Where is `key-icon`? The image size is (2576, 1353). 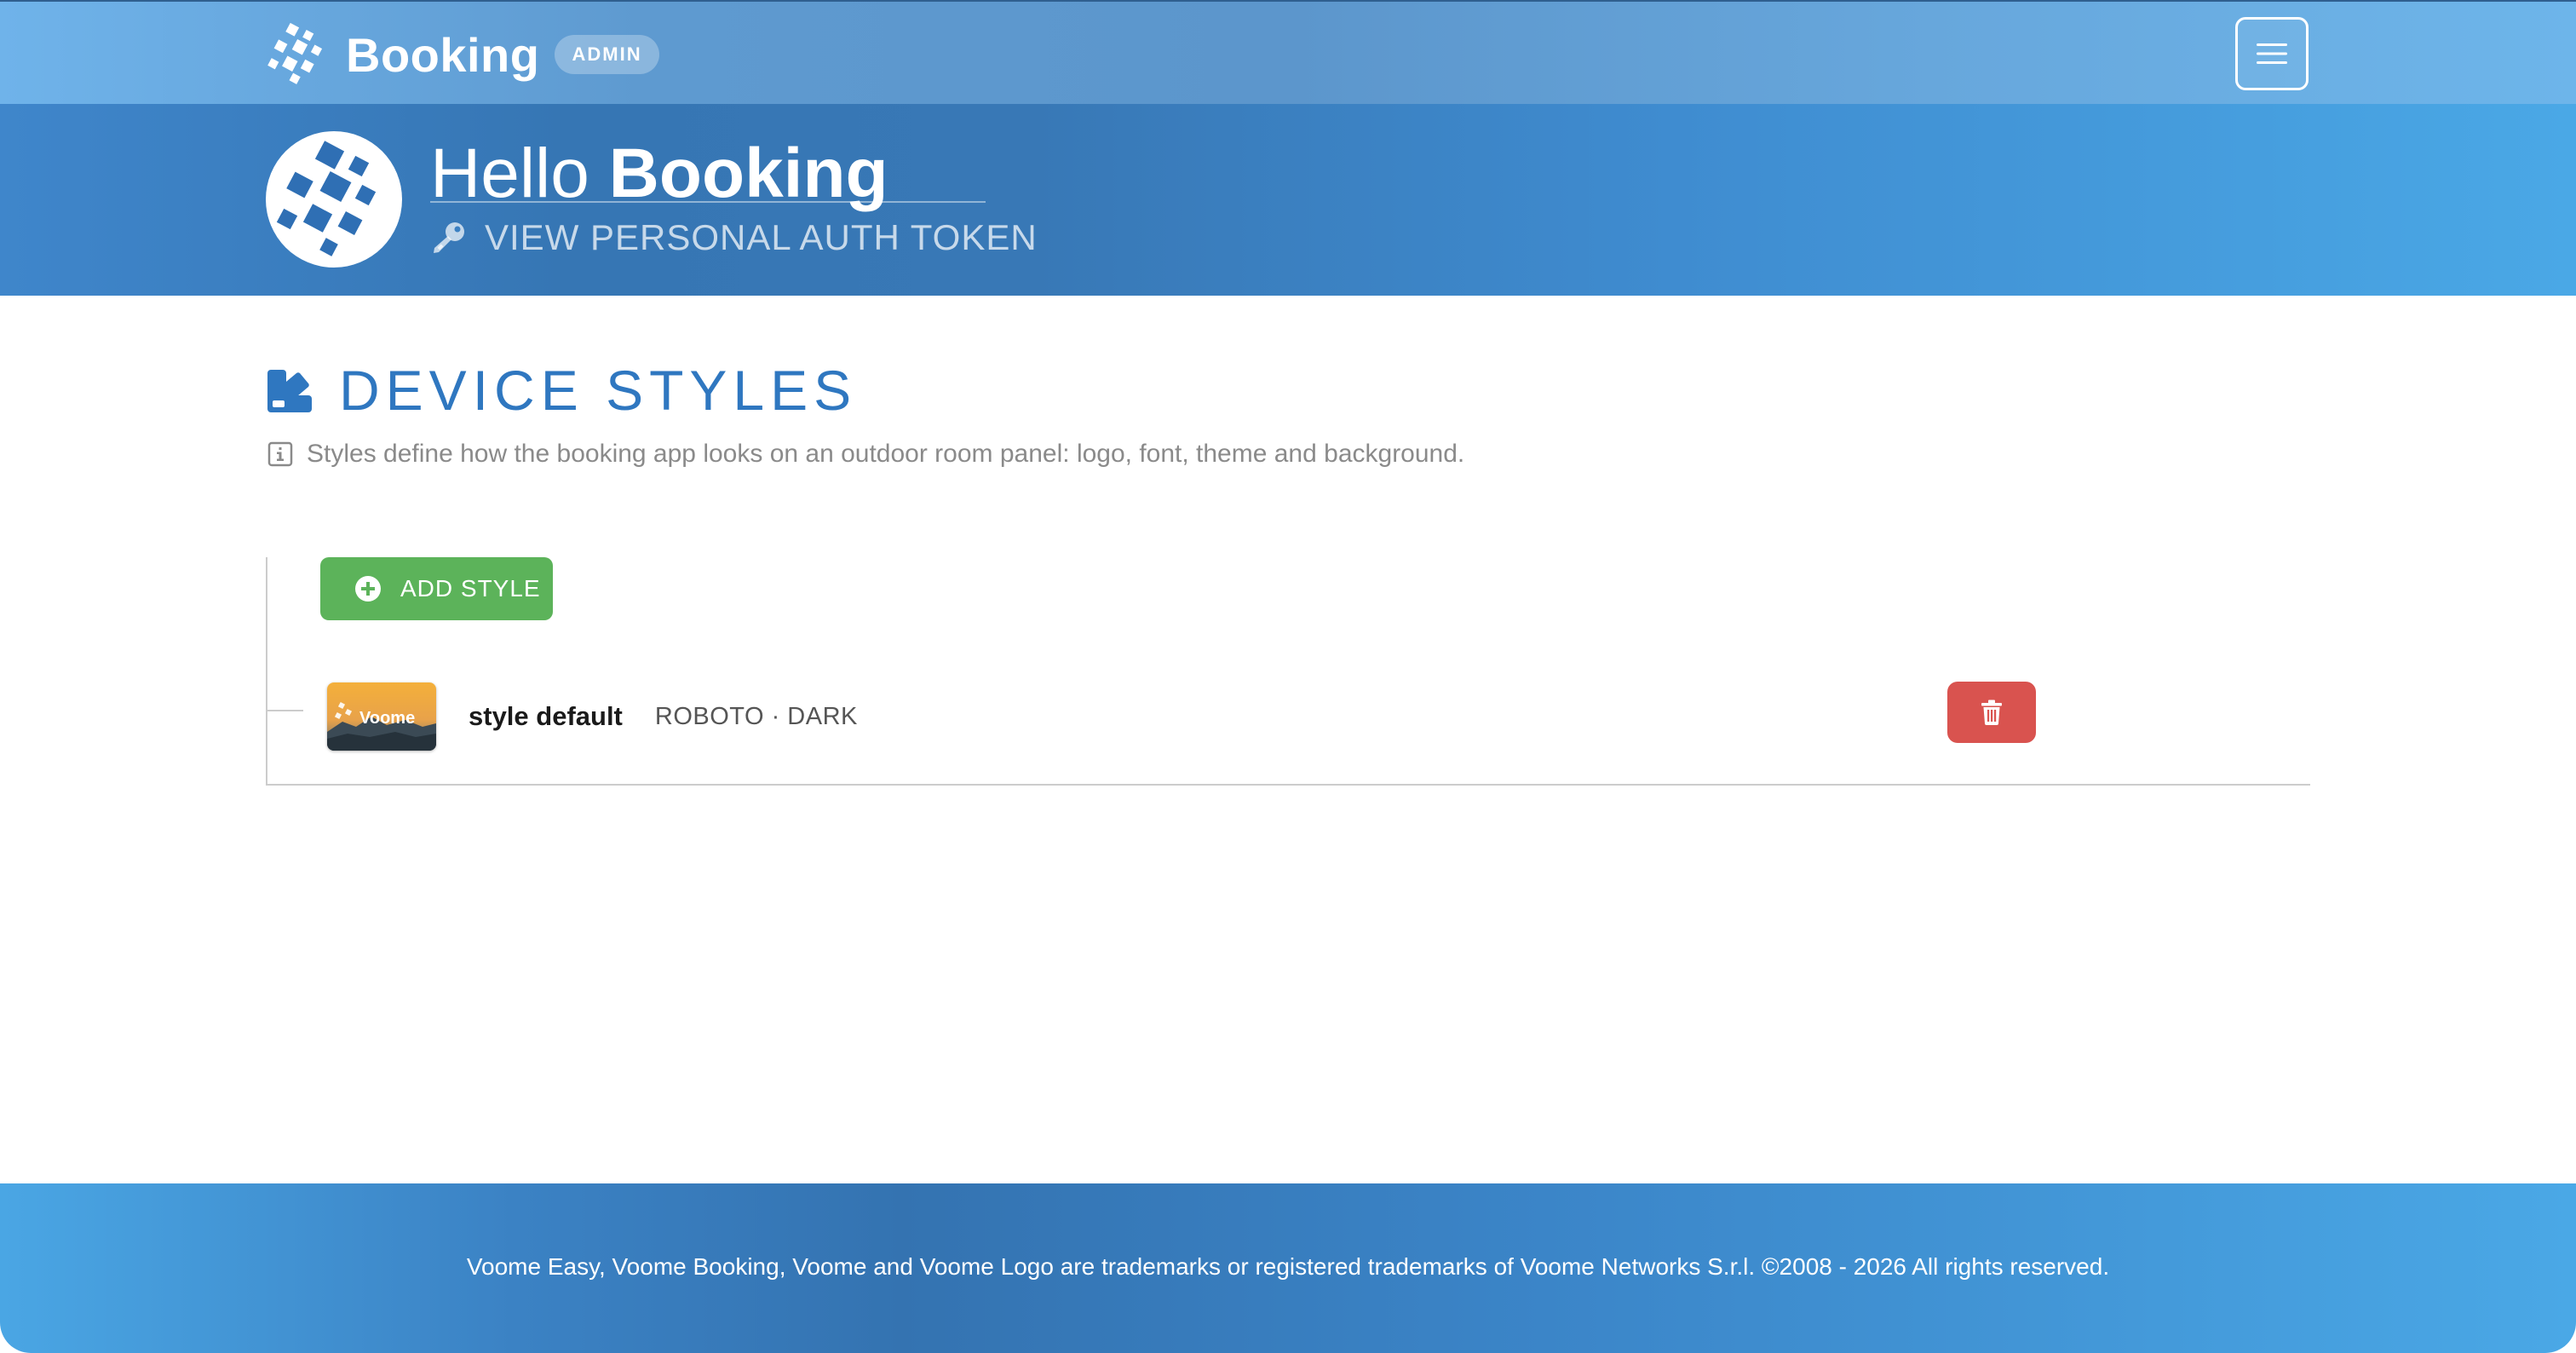
key-icon is located at coordinates (449, 237).